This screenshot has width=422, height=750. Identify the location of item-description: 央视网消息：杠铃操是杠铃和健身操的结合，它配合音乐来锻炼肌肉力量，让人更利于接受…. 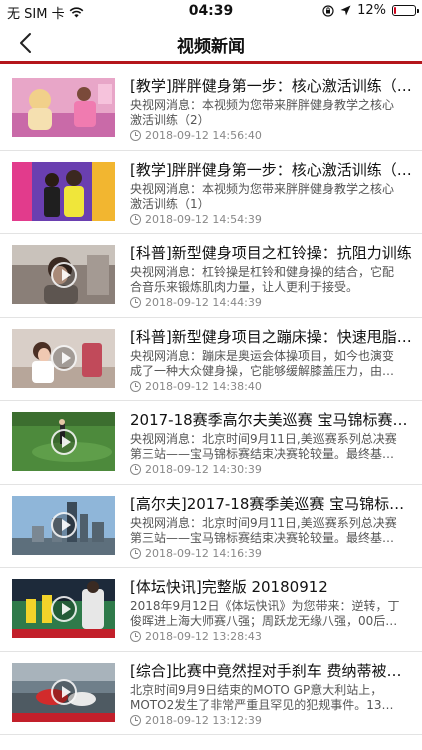
(262, 279).